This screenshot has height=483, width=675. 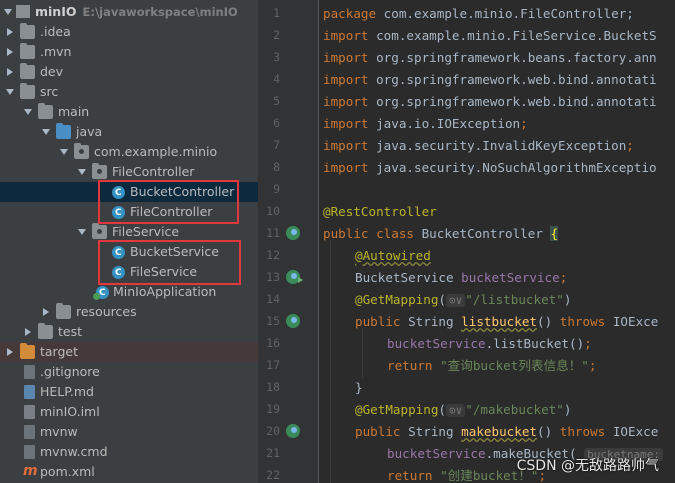 I want to click on line-number: 4, so click(x=276, y=79).